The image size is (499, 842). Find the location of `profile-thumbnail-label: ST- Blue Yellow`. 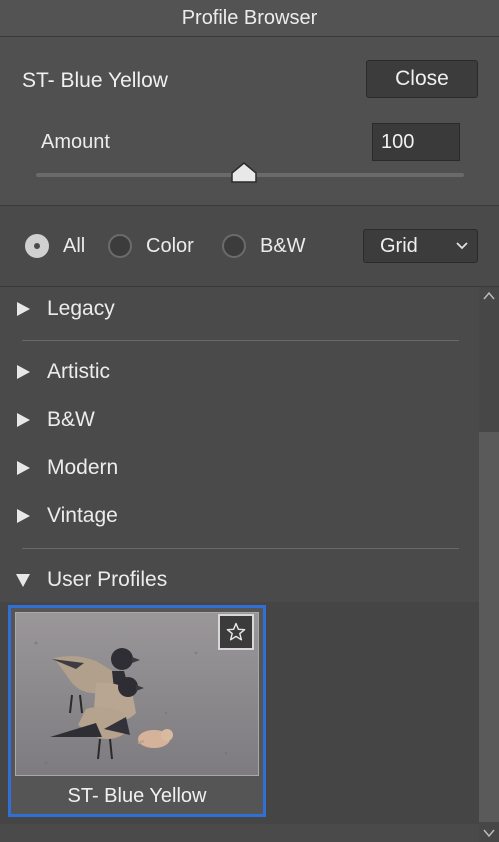

profile-thumbnail-label: ST- Blue Yellow is located at coordinates (137, 795).